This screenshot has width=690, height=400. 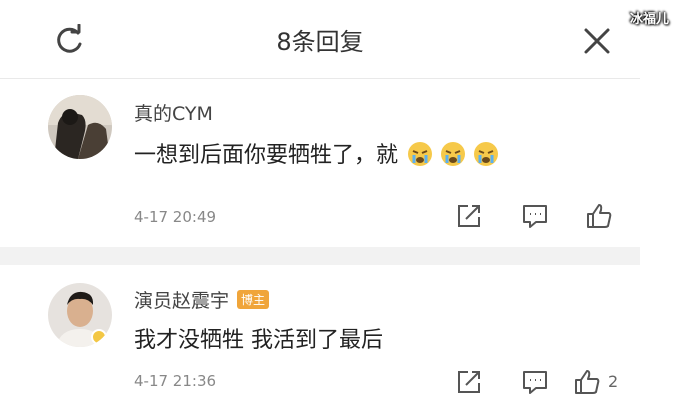 I want to click on comment-time: 4-17 20:49, so click(x=175, y=217).